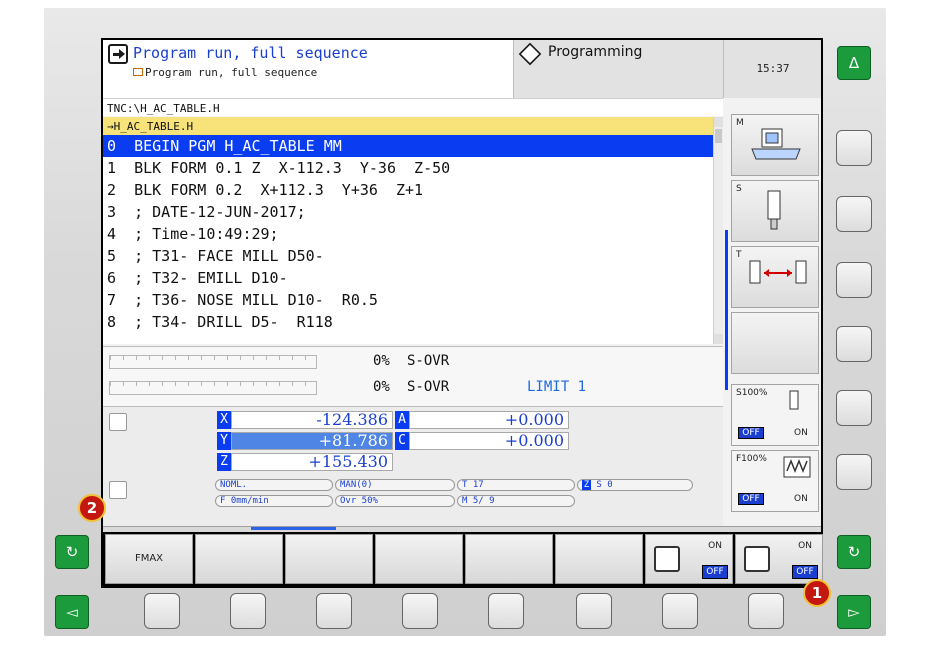 This screenshot has width=930, height=645. I want to click on program-line: 8 ; T34- DRILL D5- R118, so click(408, 322).